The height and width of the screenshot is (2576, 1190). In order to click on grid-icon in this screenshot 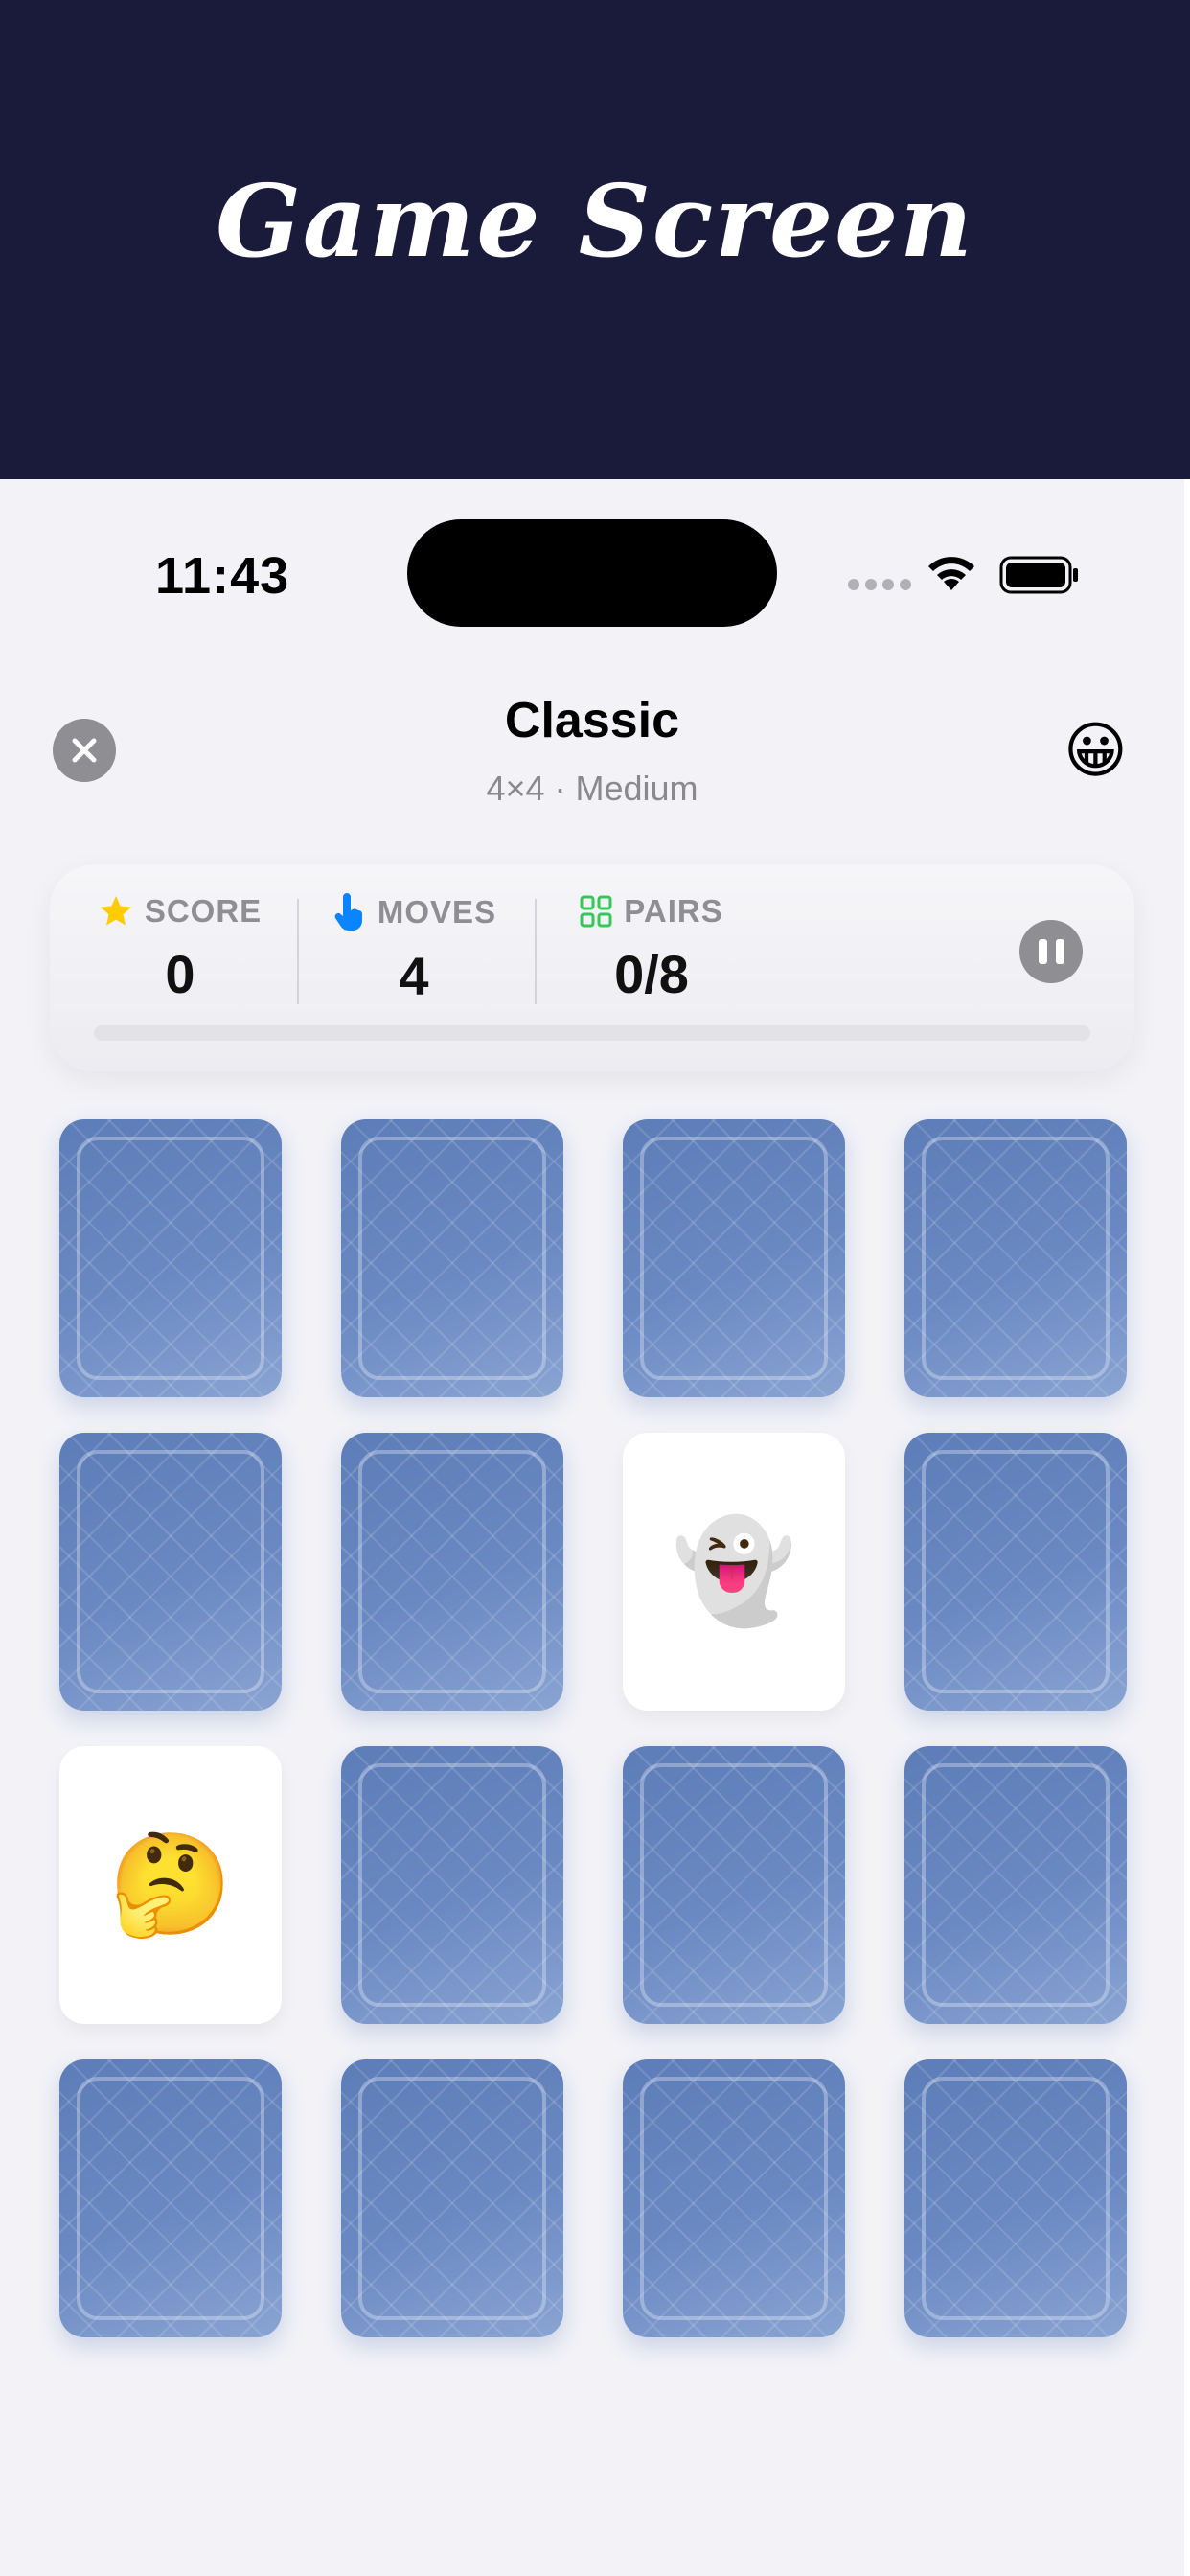, I will do `click(596, 911)`.